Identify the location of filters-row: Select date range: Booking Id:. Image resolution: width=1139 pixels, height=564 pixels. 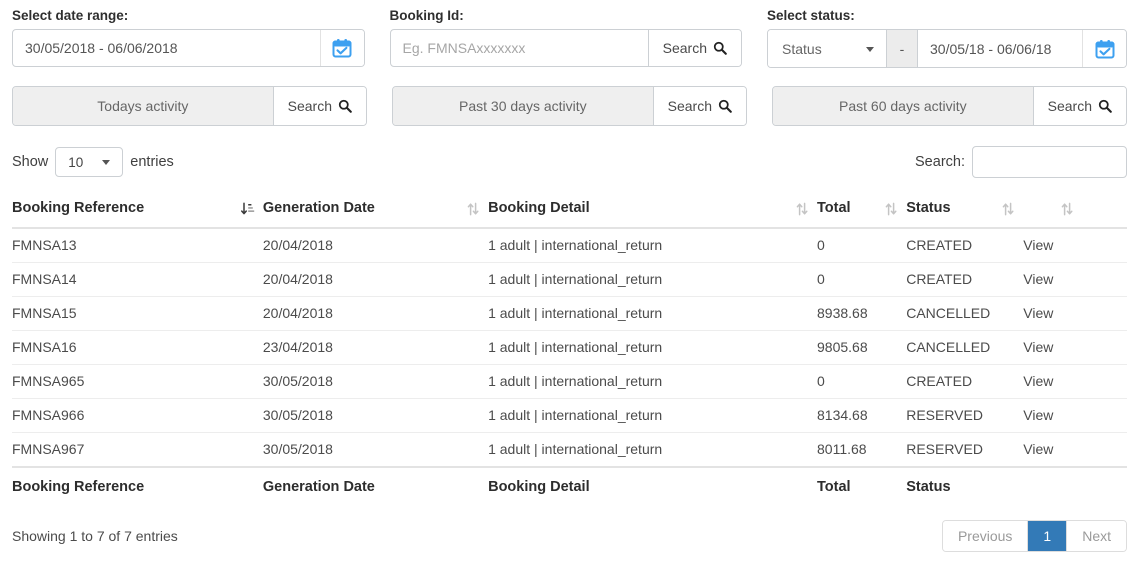
(569, 34).